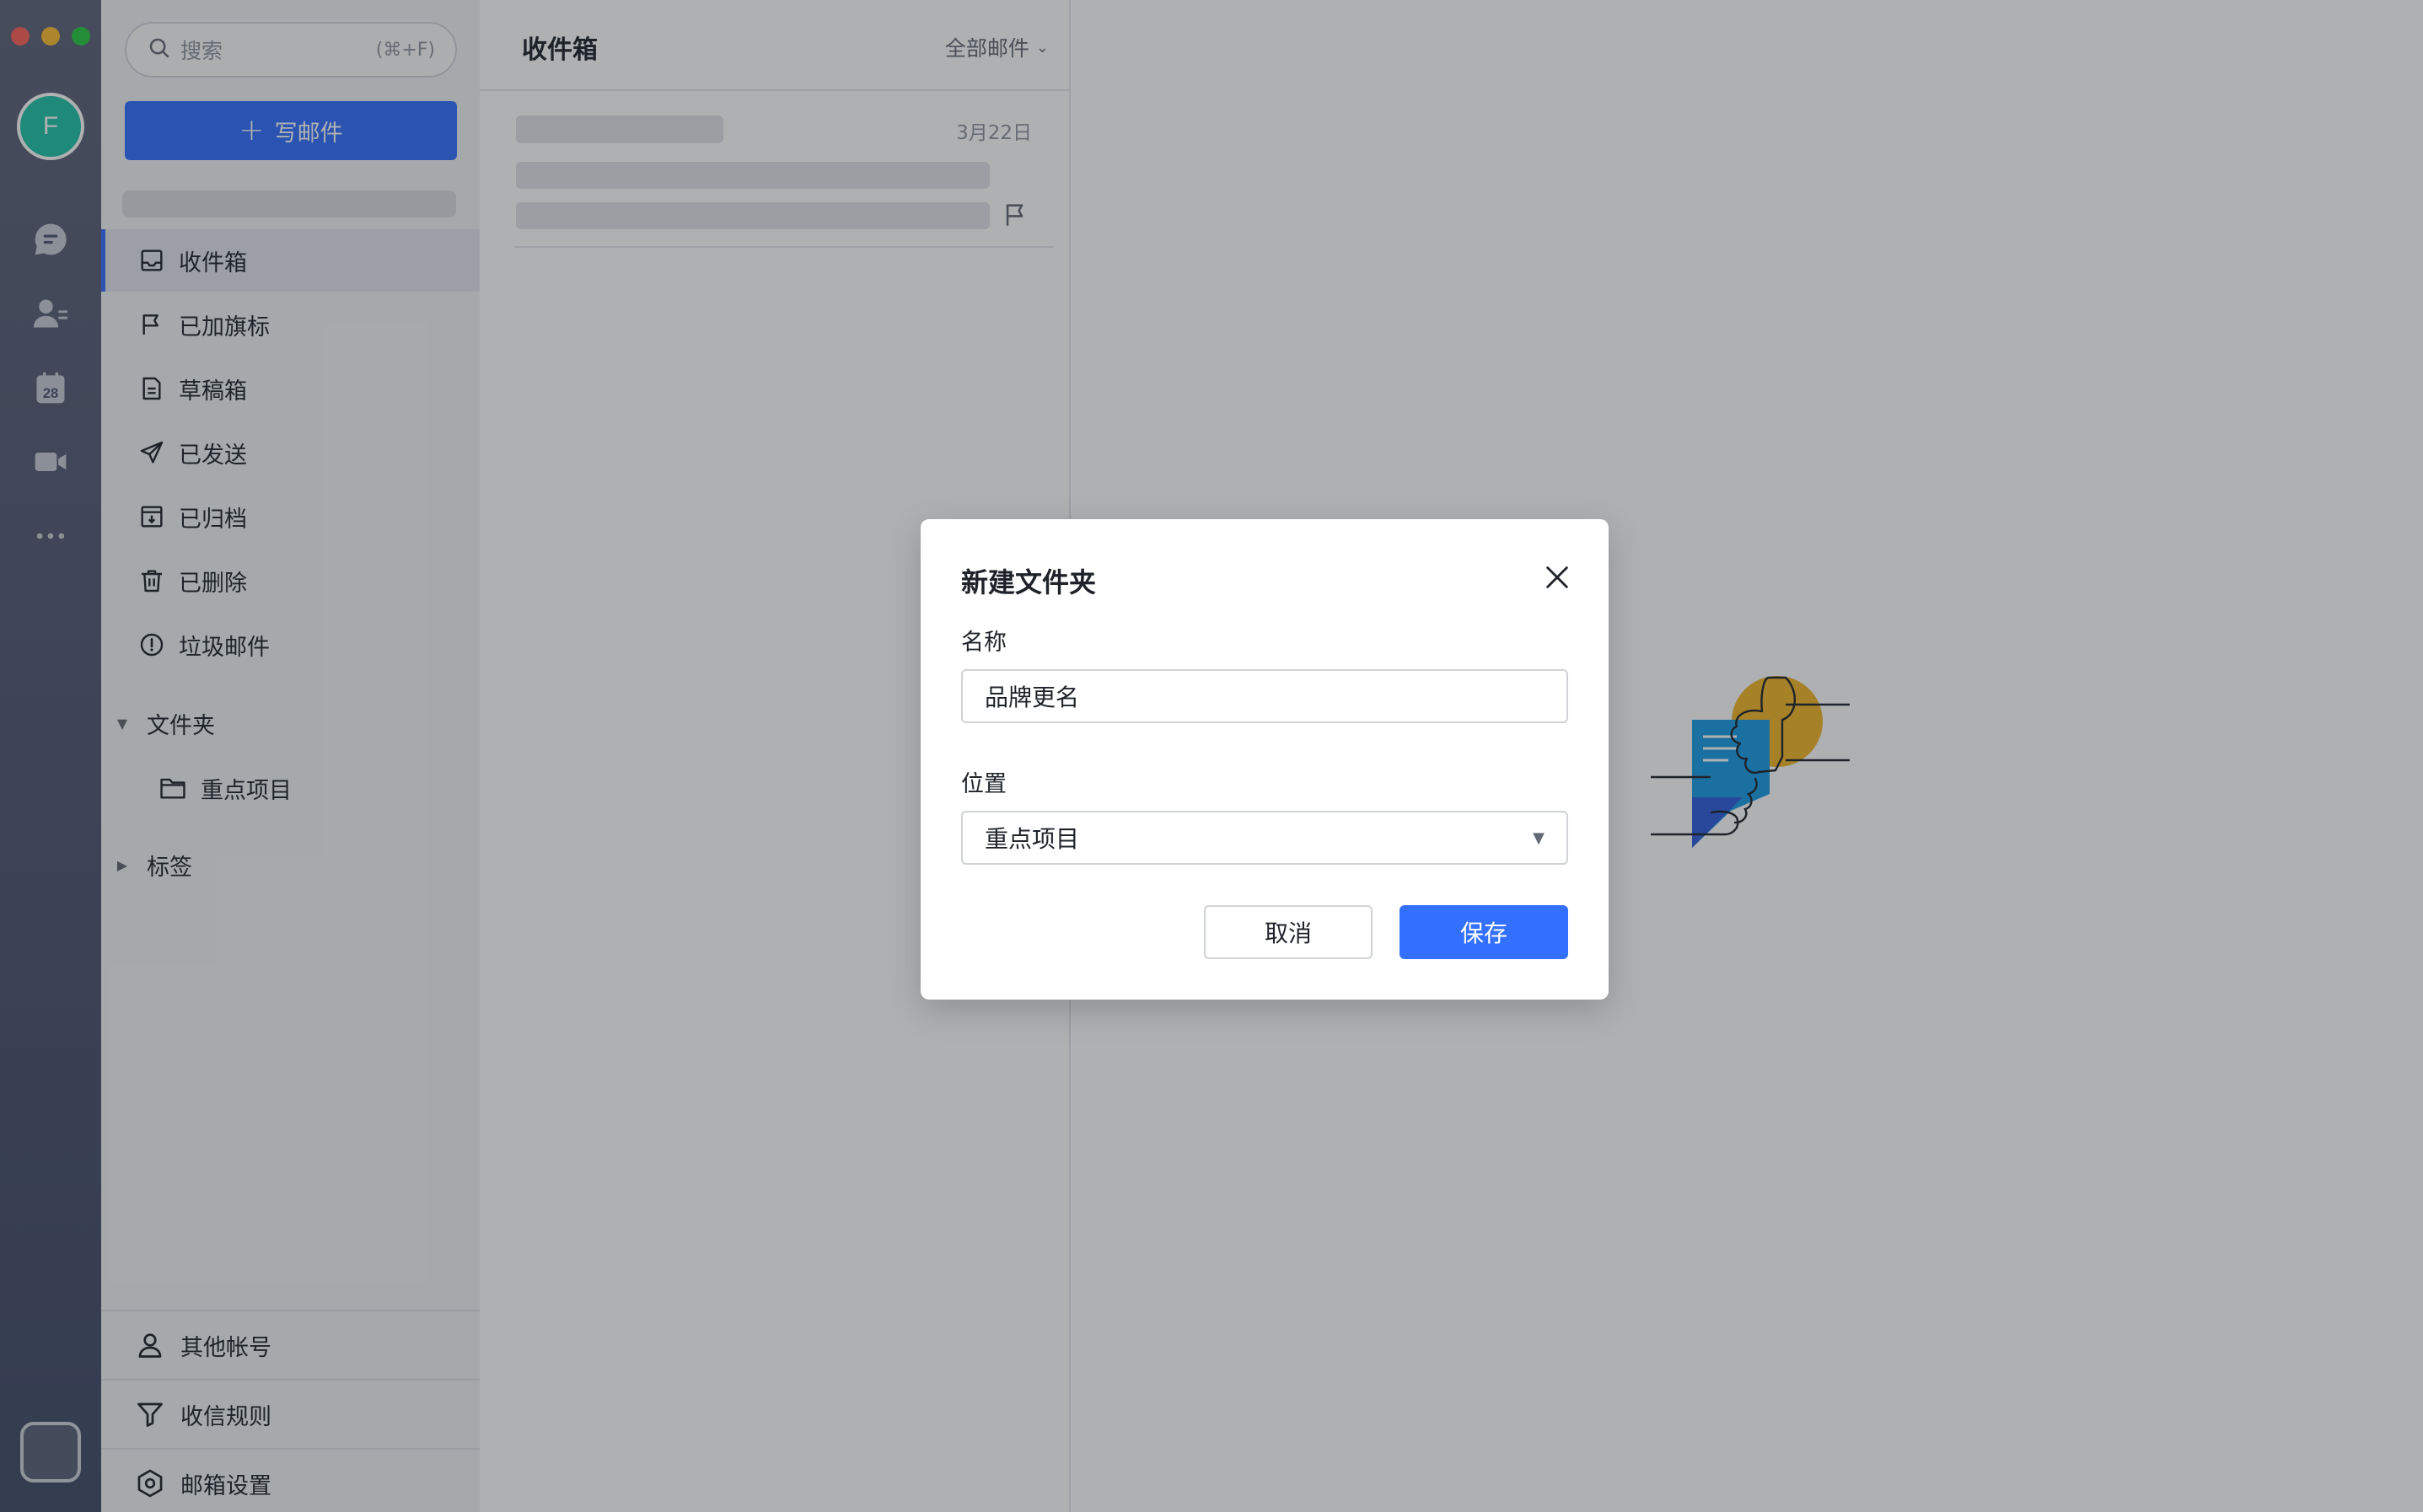  I want to click on new-folder-dialog: 新建文件夹 名称 位置 重点项目 ▼ 取消 保存, so click(1265, 759).